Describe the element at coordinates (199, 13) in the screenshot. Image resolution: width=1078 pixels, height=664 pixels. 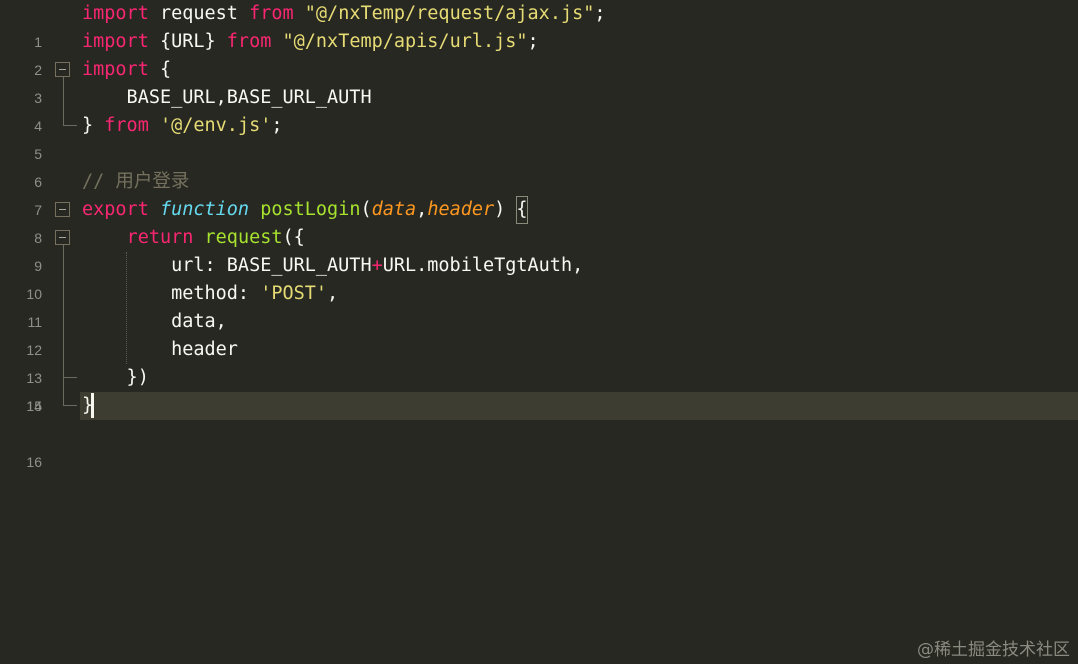
I see `code-token: request` at that location.